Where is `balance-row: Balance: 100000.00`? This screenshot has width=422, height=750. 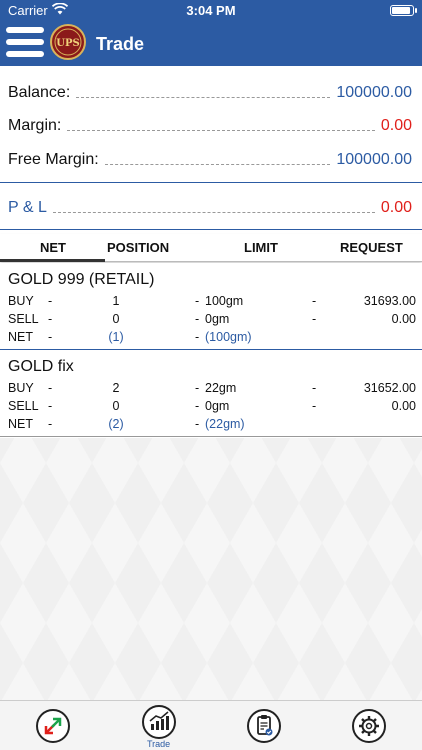 balance-row: Balance: 100000.00 is located at coordinates (210, 90).